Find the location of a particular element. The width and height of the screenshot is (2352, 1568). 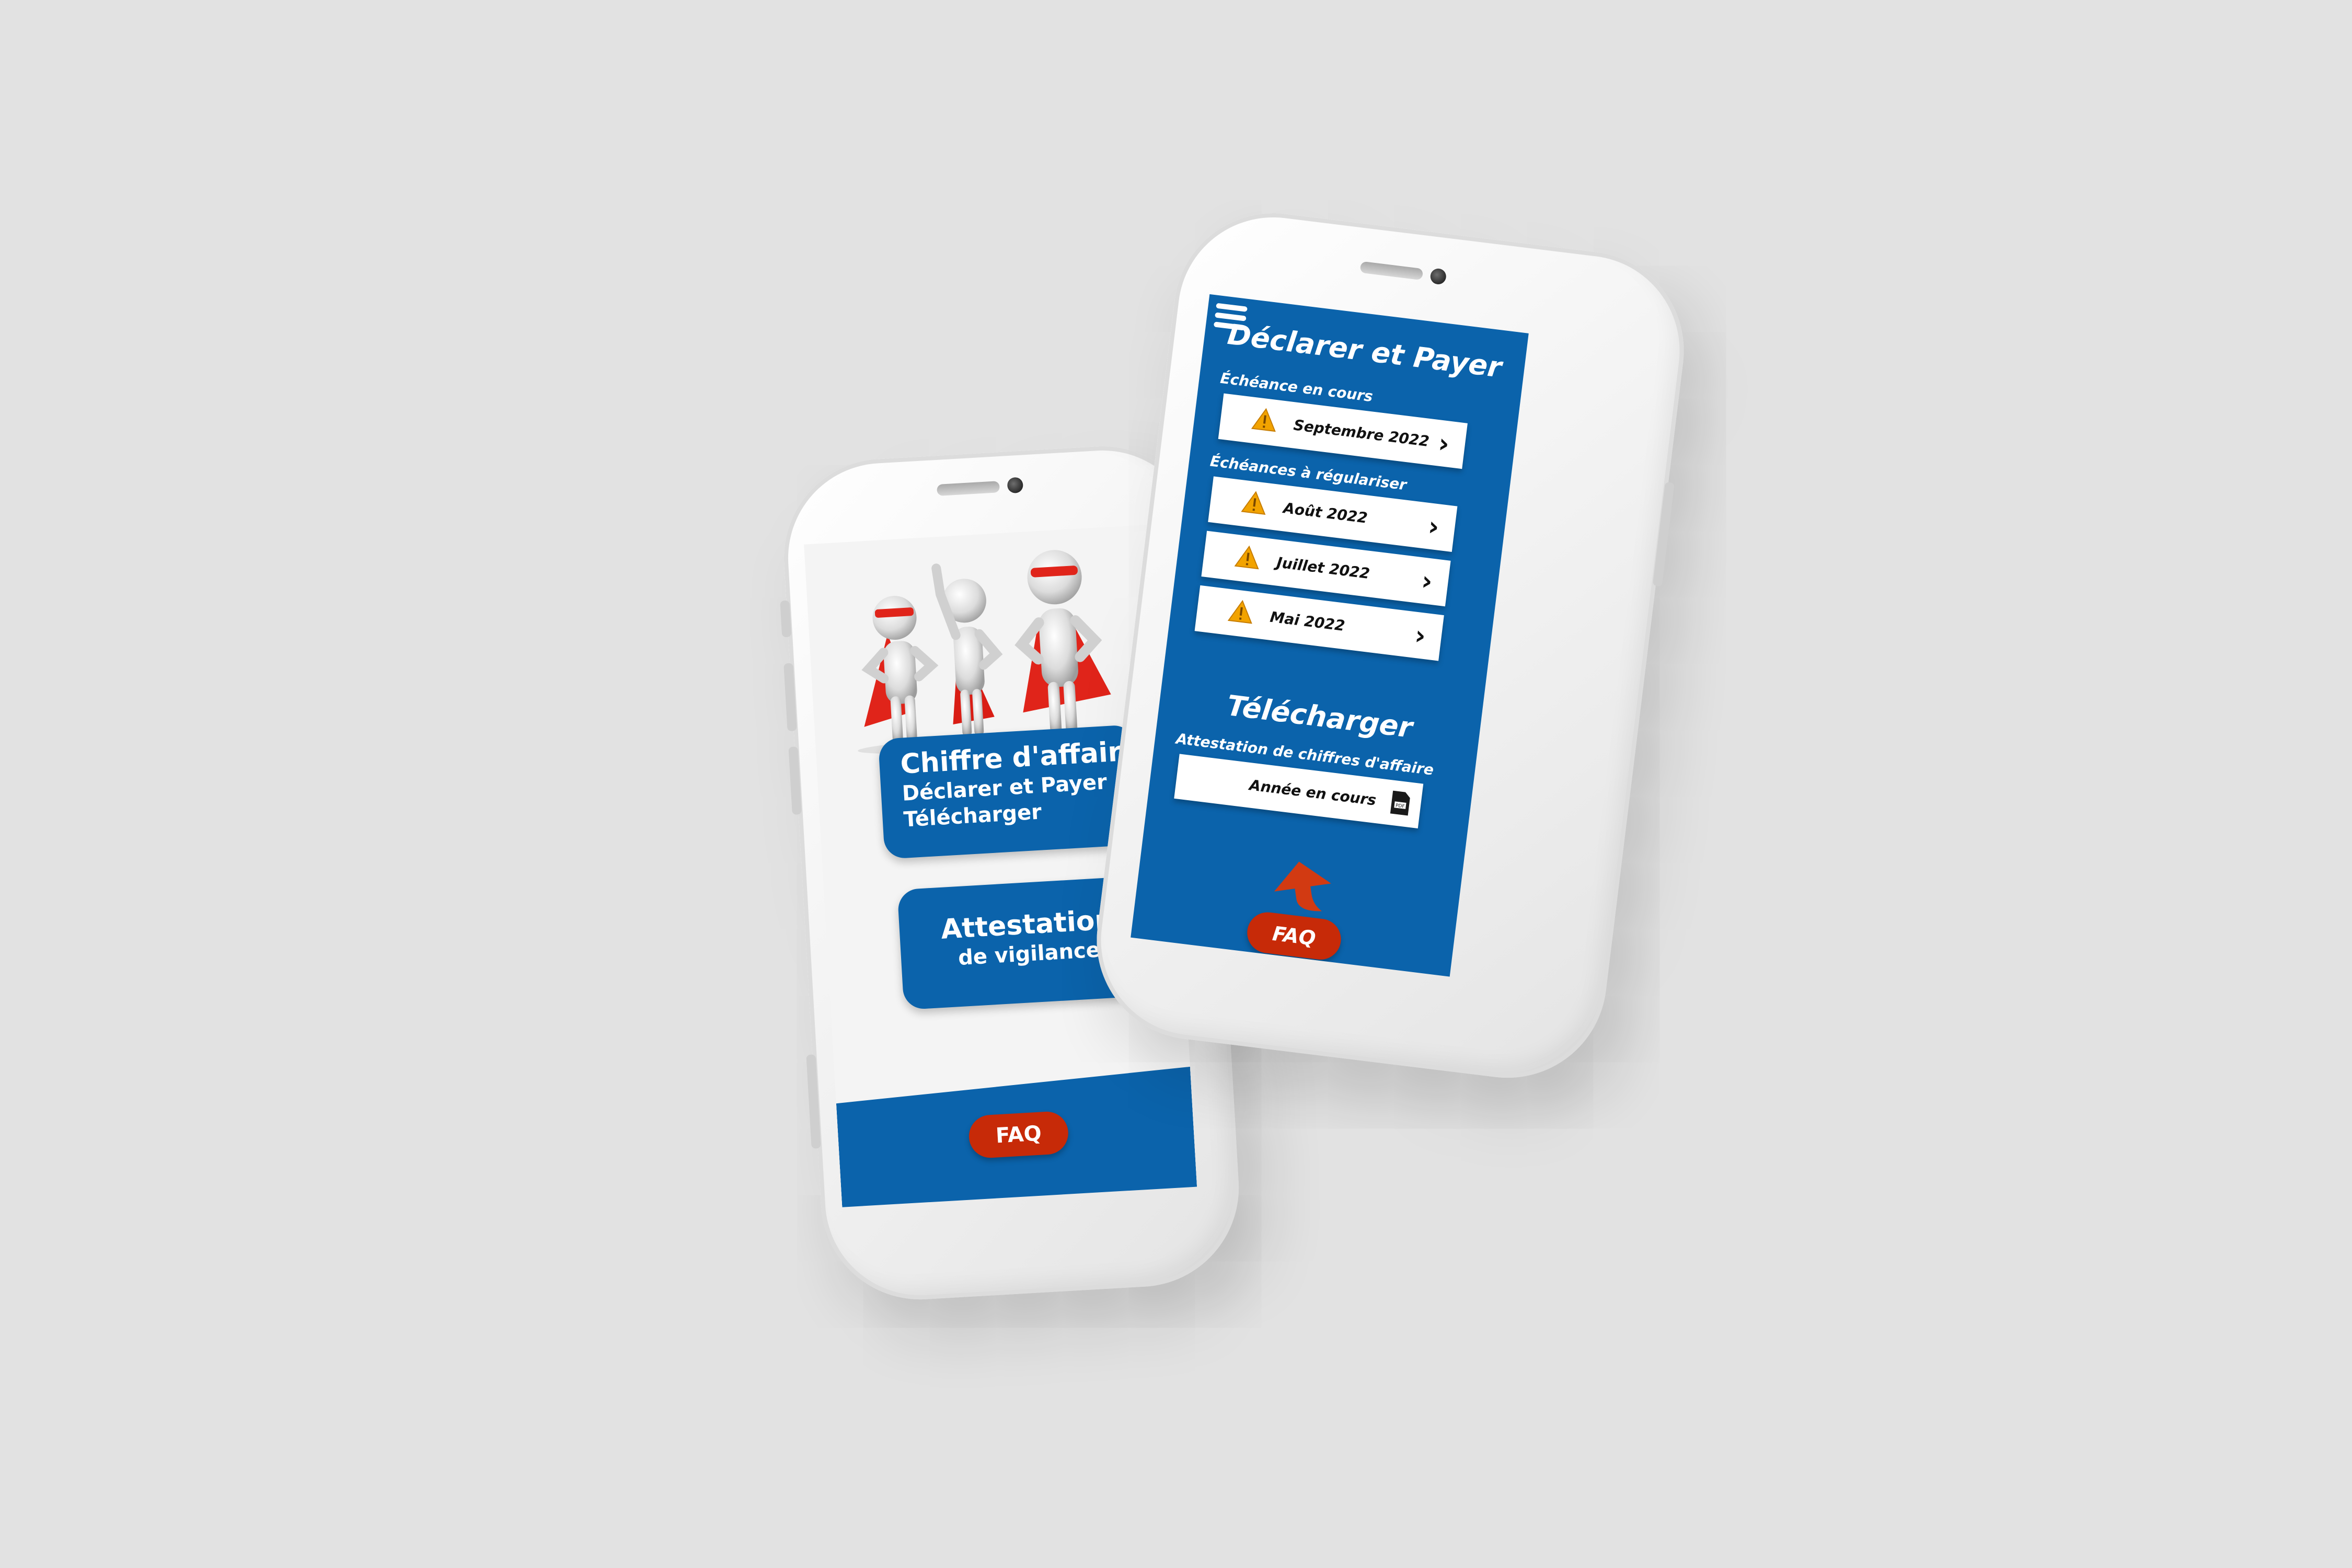

download-item-label: Année en cours is located at coordinates (1312, 792).